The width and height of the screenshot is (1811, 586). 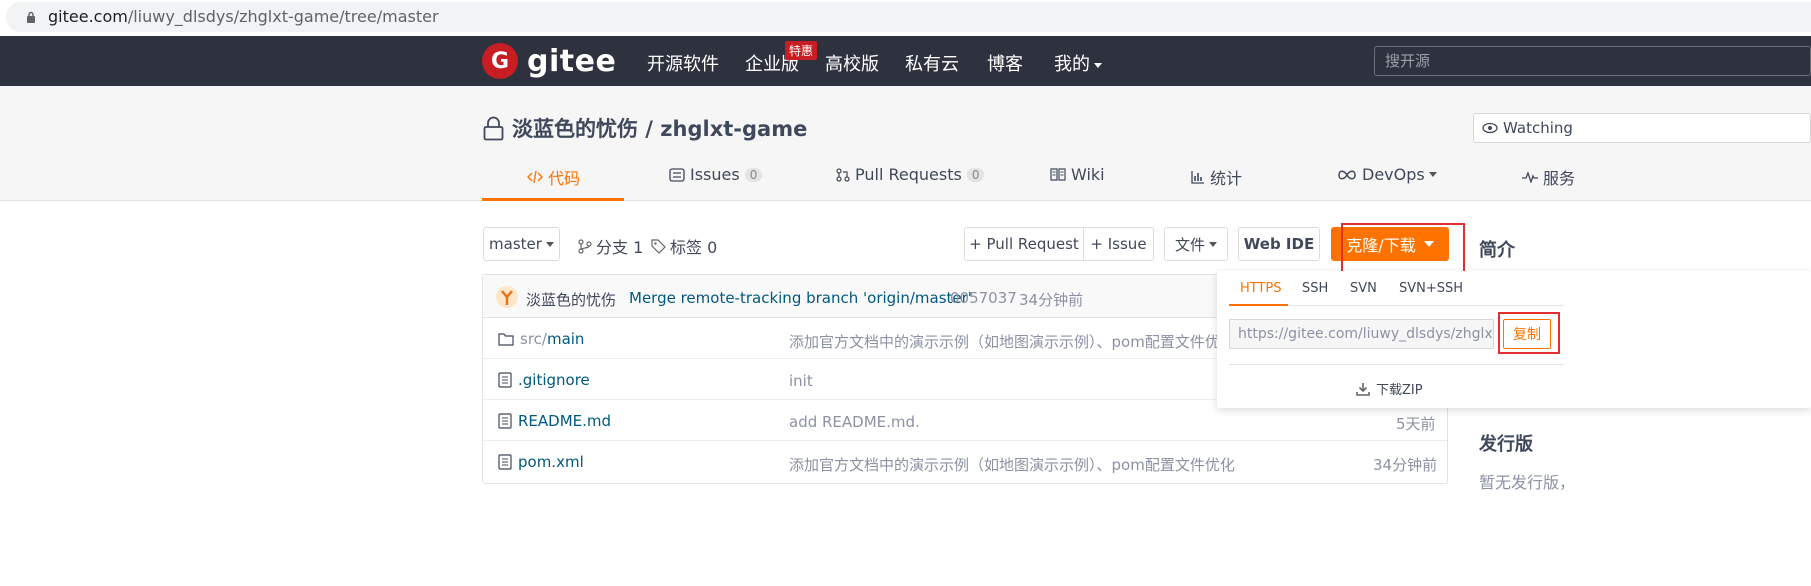 I want to click on tag-icon, so click(x=658, y=246).